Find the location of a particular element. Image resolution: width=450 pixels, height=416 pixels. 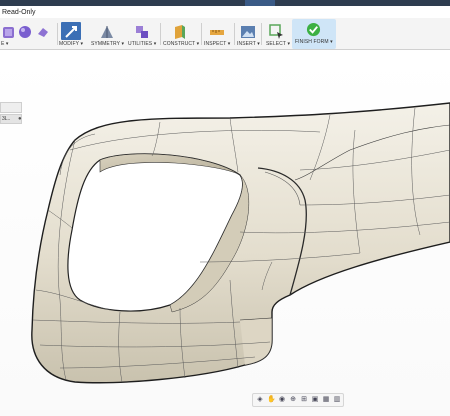

look-icon: ◉ is located at coordinates (282, 400).